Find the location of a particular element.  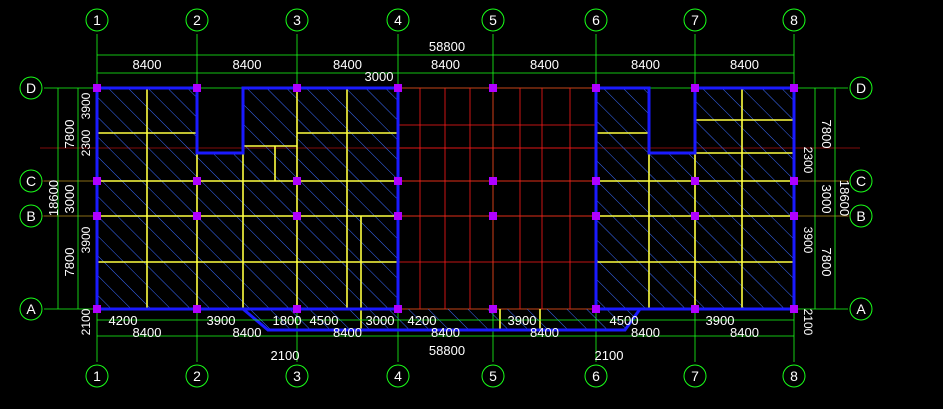

dim-top-span-2: 8400 is located at coordinates (247, 64).